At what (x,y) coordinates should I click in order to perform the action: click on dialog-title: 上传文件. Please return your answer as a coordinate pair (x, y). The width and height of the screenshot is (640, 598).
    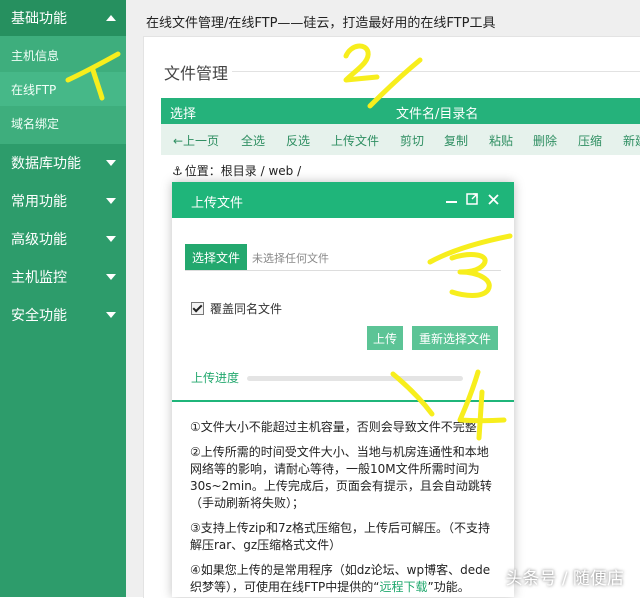
    Looking at the image, I should click on (217, 203).